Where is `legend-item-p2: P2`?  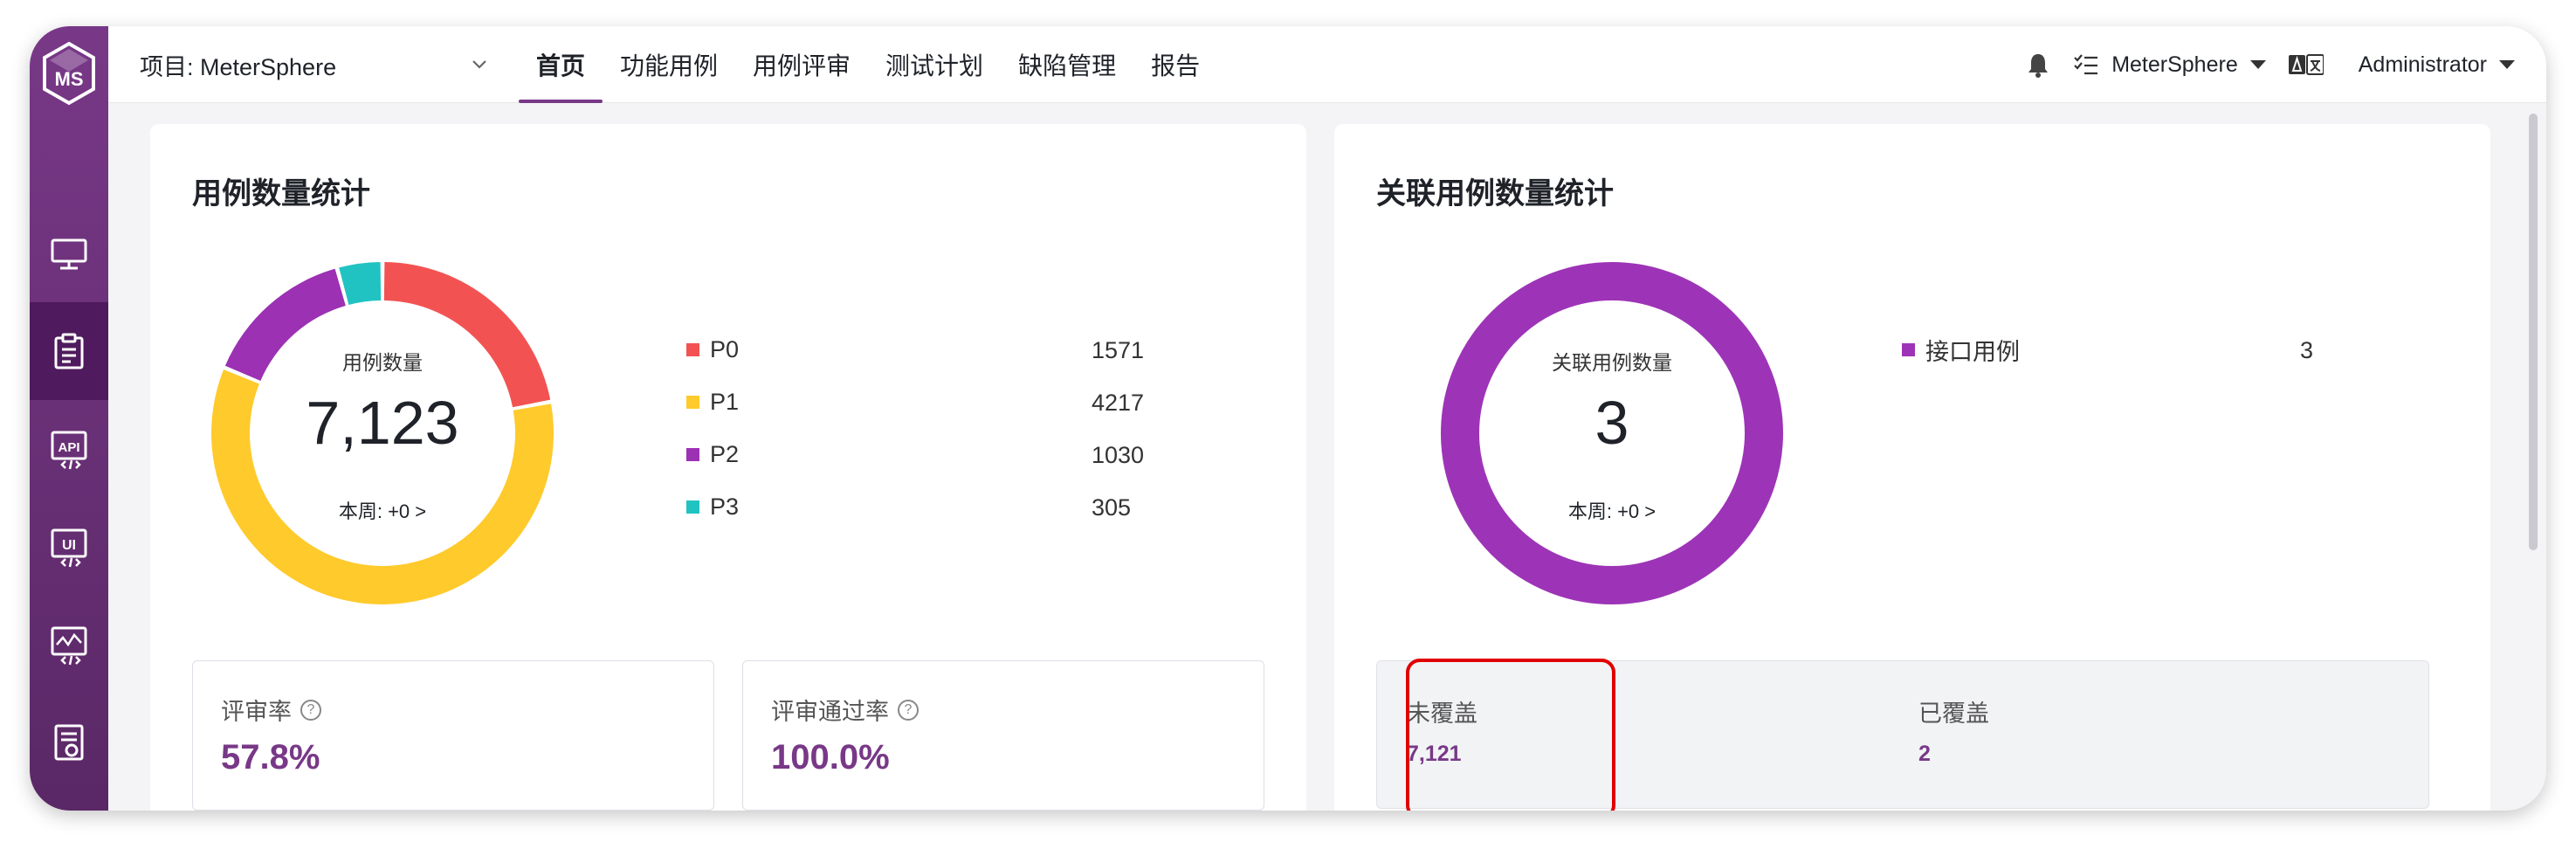
legend-item-p2: P2 is located at coordinates (712, 455).